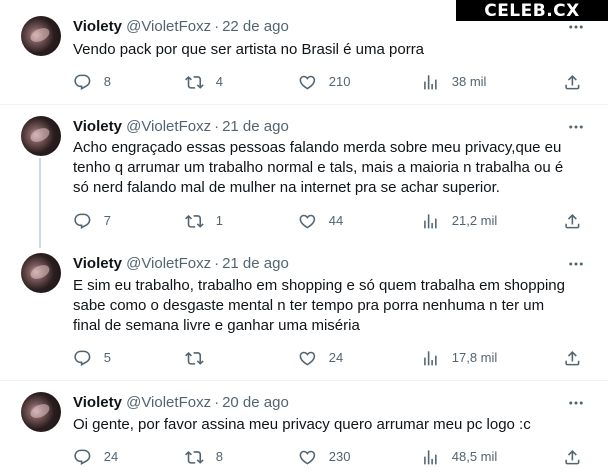 Image resolution: width=608 pixels, height=476 pixels. I want to click on retweet-count: 1, so click(219, 220).